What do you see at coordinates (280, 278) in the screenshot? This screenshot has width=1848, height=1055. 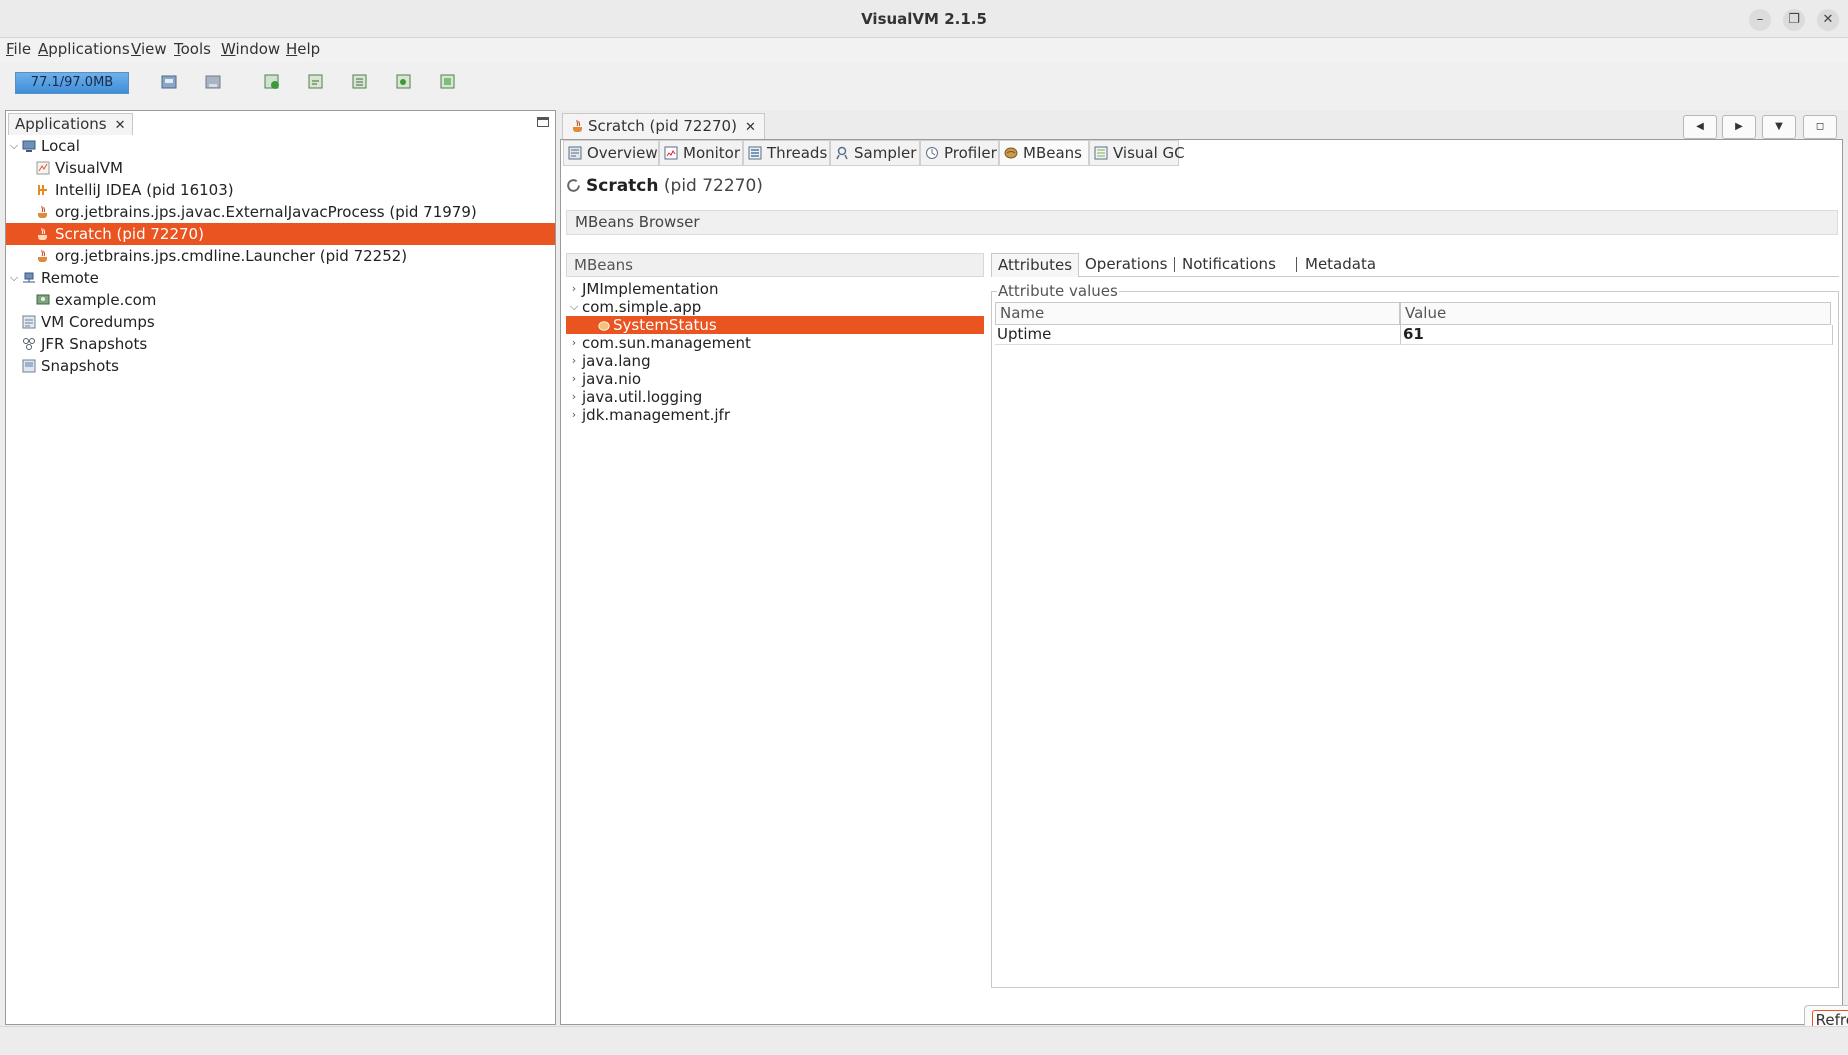 I see `tree-node-remote: ⌵ Remote` at bounding box center [280, 278].